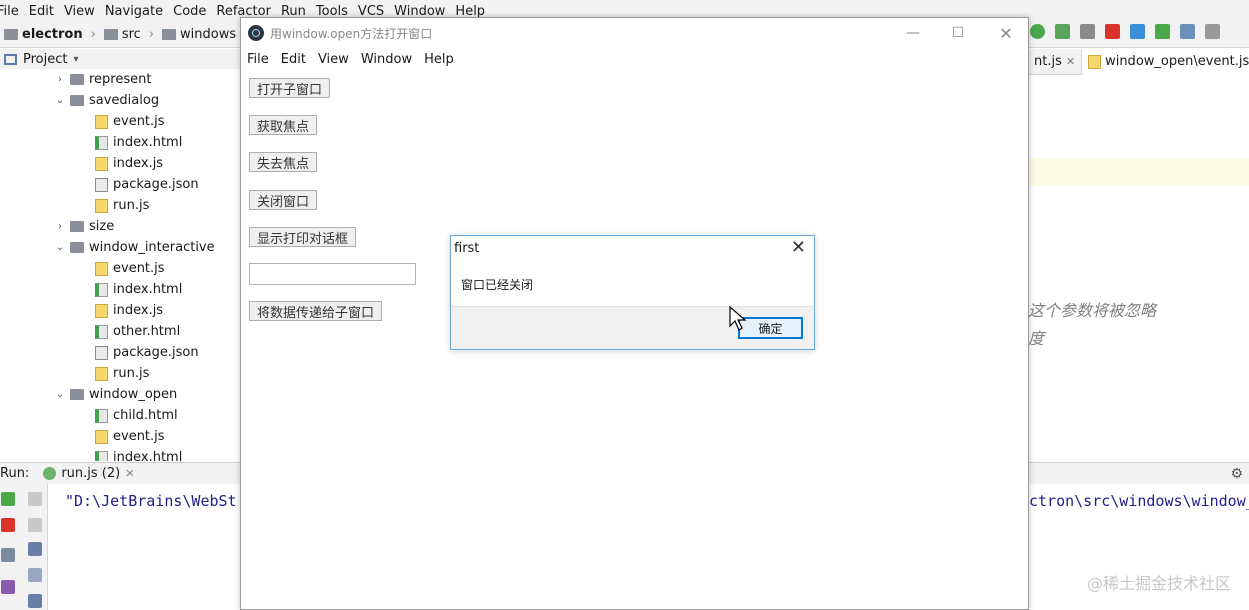 This screenshot has width=1249, height=610. Describe the element at coordinates (189, 11) in the screenshot. I see `ide-menu-code: Code` at that location.